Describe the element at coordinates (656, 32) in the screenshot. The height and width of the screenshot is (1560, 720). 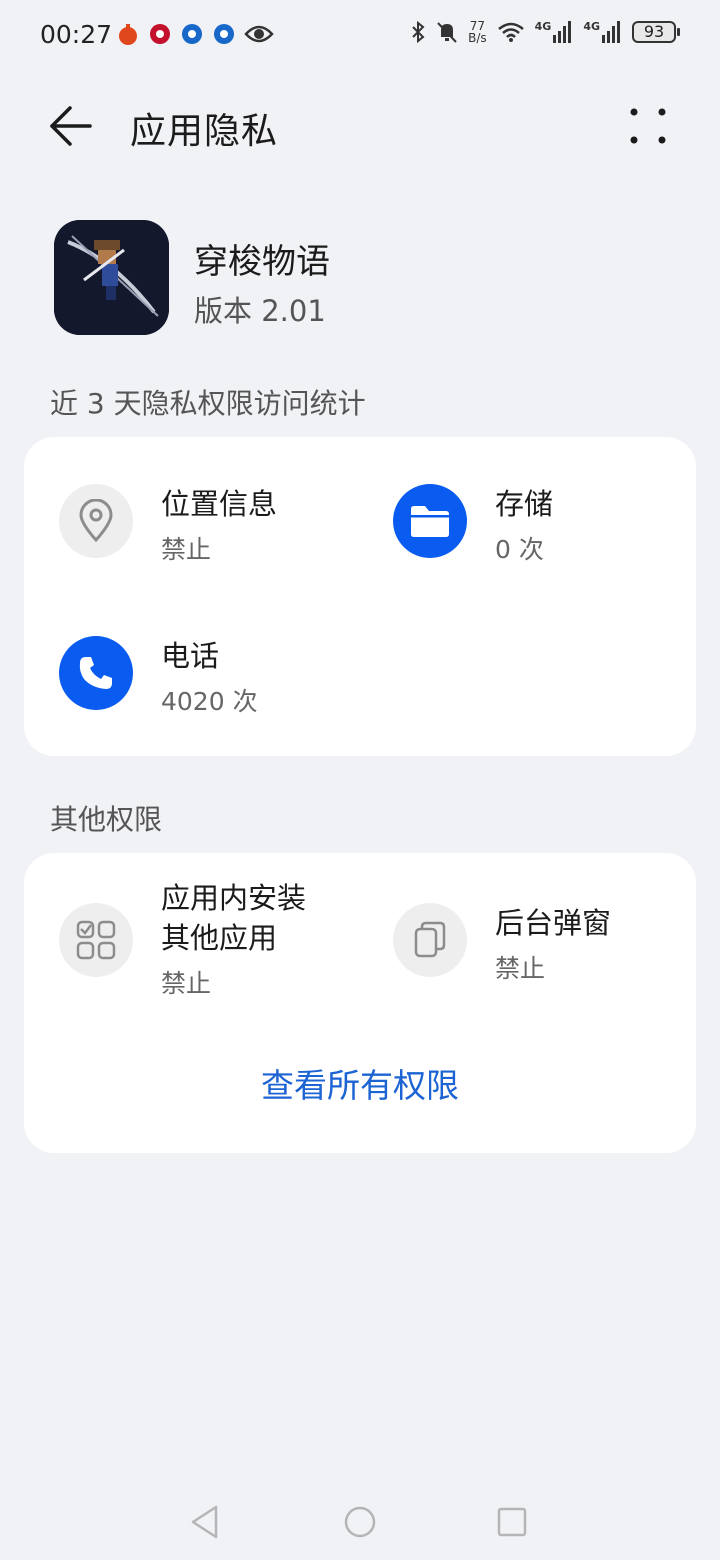
I see `battery-indicator: 93` at that location.